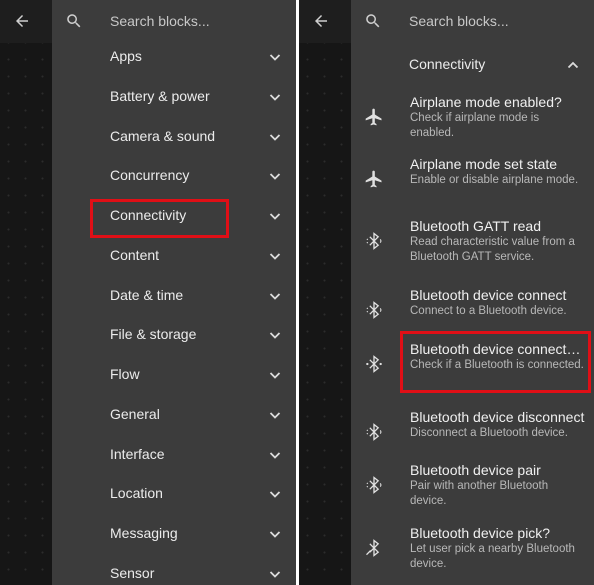 The image size is (594, 585). What do you see at coordinates (126, 56) in the screenshot?
I see `category-label: Apps` at bounding box center [126, 56].